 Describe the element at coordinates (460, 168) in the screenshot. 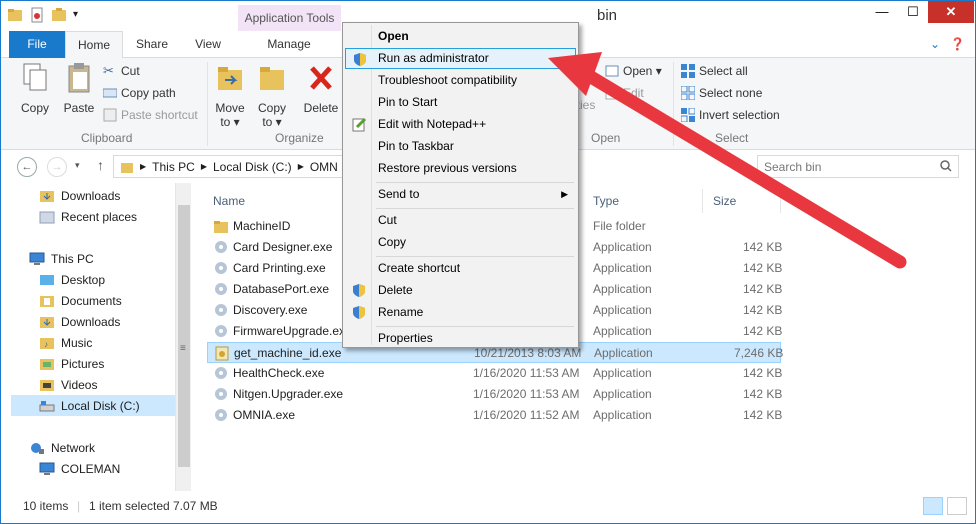

I see `menu-item-restore-versions: Restore previous versions` at that location.